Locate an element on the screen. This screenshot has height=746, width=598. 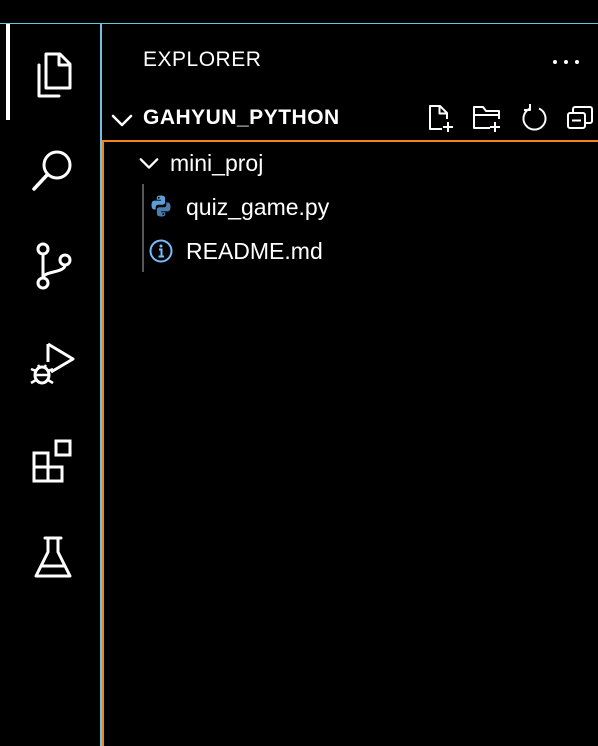
testing-flask-icon is located at coordinates (53, 557).